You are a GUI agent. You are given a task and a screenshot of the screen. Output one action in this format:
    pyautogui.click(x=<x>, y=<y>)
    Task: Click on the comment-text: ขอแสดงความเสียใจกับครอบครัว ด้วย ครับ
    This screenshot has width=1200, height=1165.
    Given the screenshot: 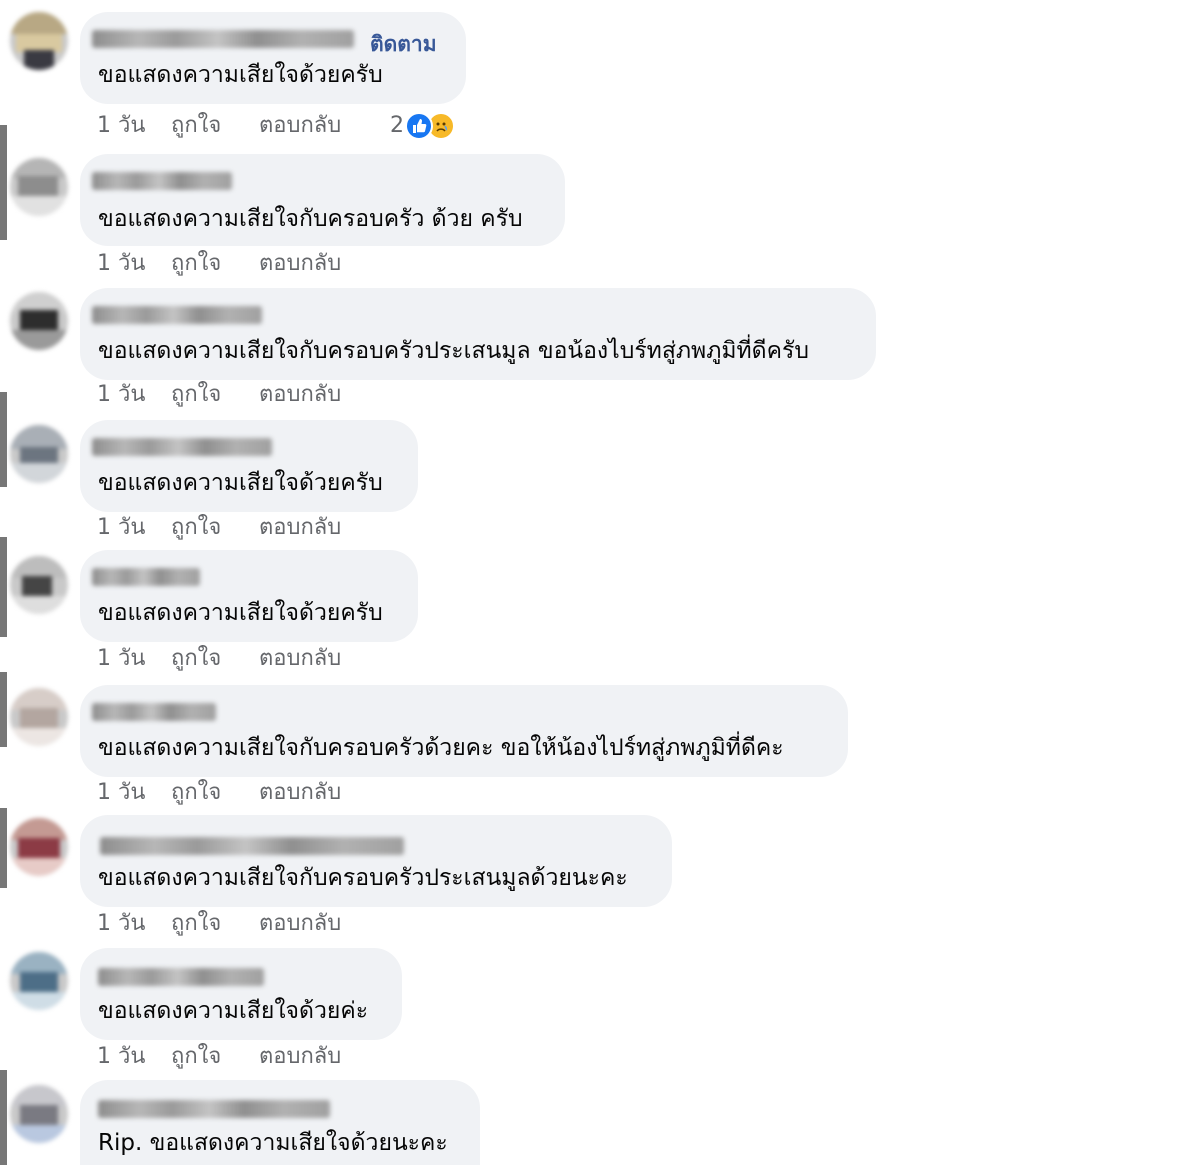 What is the action you would take?
    pyautogui.click(x=310, y=219)
    